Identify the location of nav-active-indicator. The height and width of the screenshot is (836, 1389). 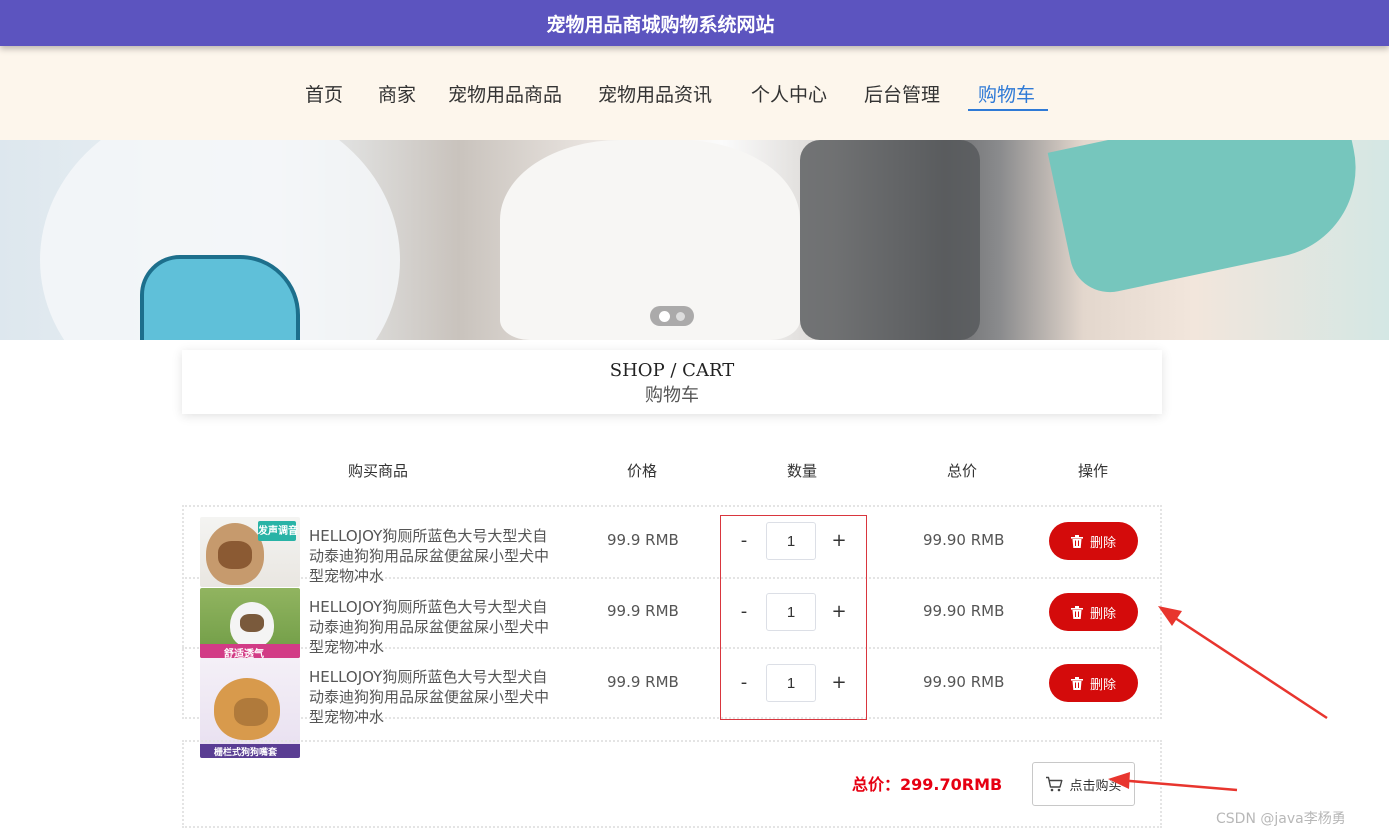
(1008, 110).